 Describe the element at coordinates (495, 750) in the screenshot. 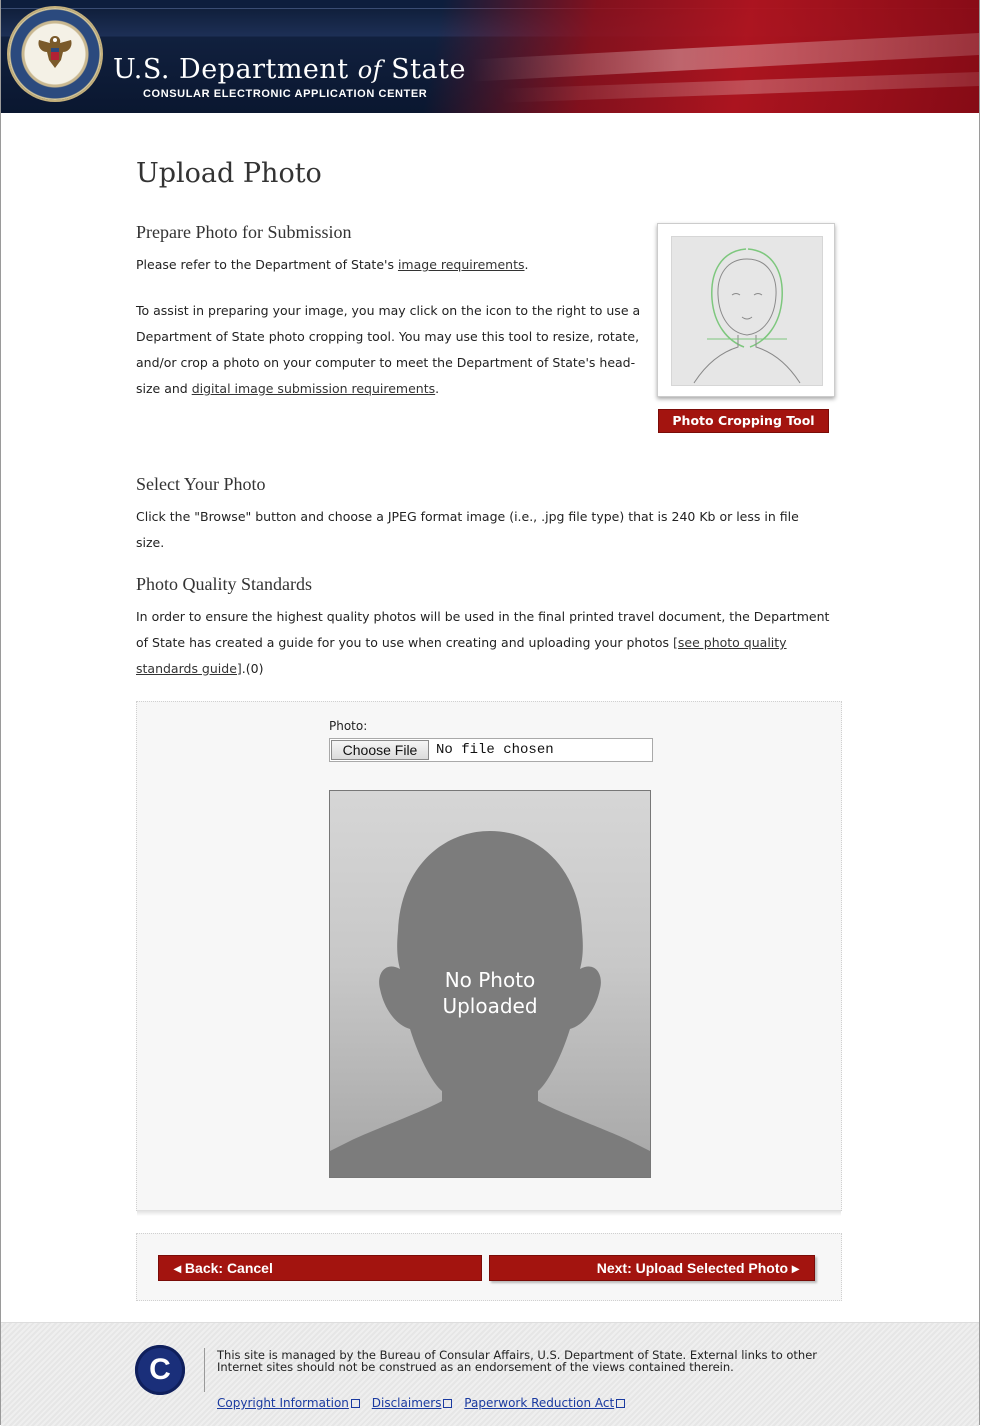

I see `file-status-text: No file chosen` at that location.